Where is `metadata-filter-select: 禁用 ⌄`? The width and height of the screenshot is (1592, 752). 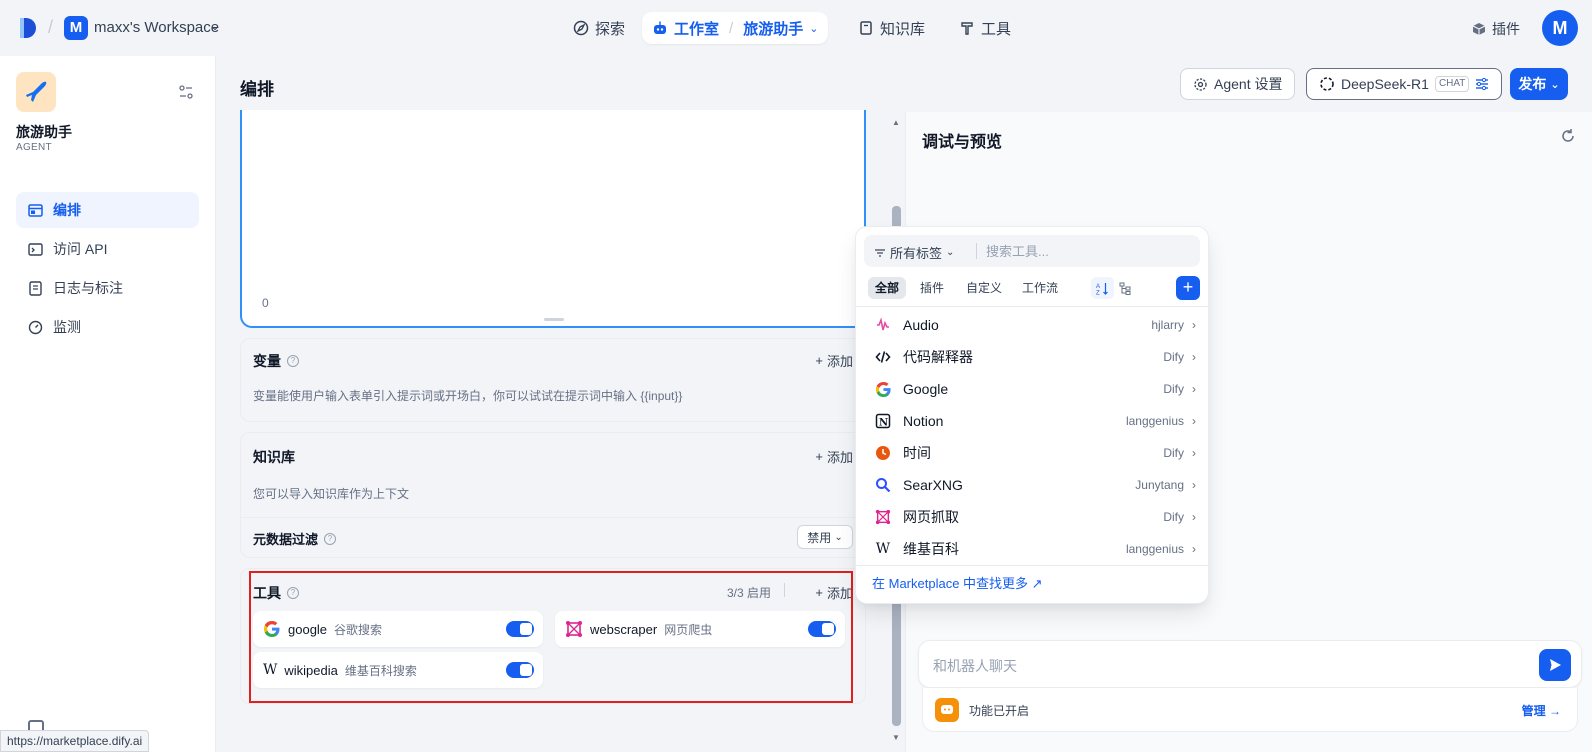
metadata-filter-select: 禁用 ⌄ is located at coordinates (825, 537).